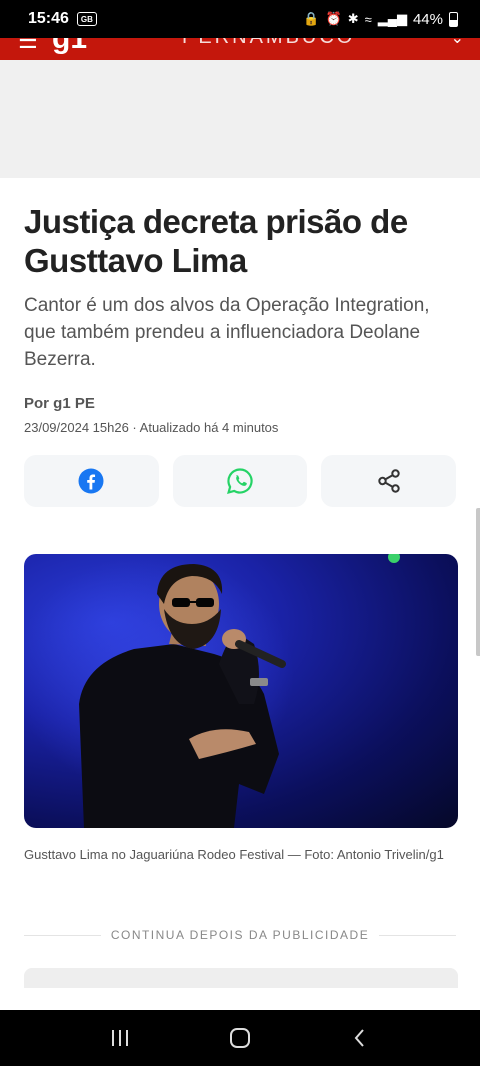 Image resolution: width=480 pixels, height=1066 pixels. Describe the element at coordinates (86, 19) in the screenshot. I see `gallery-notification-icon: GB` at that location.